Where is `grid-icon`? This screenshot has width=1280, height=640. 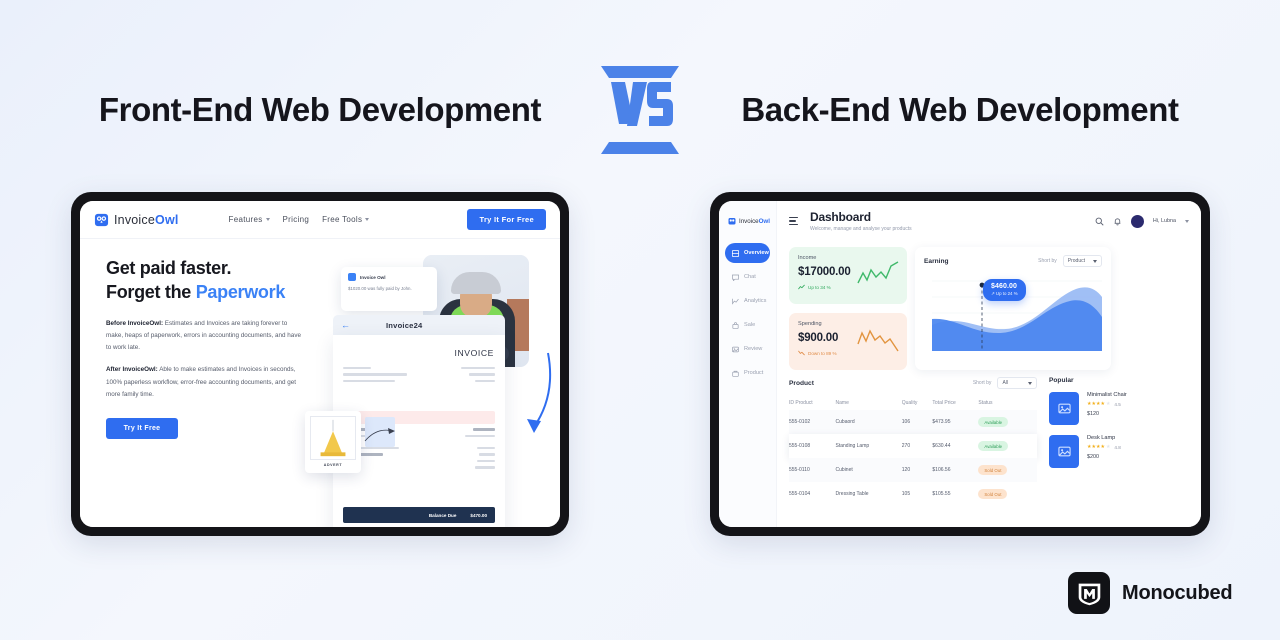
grid-icon is located at coordinates (735, 253).